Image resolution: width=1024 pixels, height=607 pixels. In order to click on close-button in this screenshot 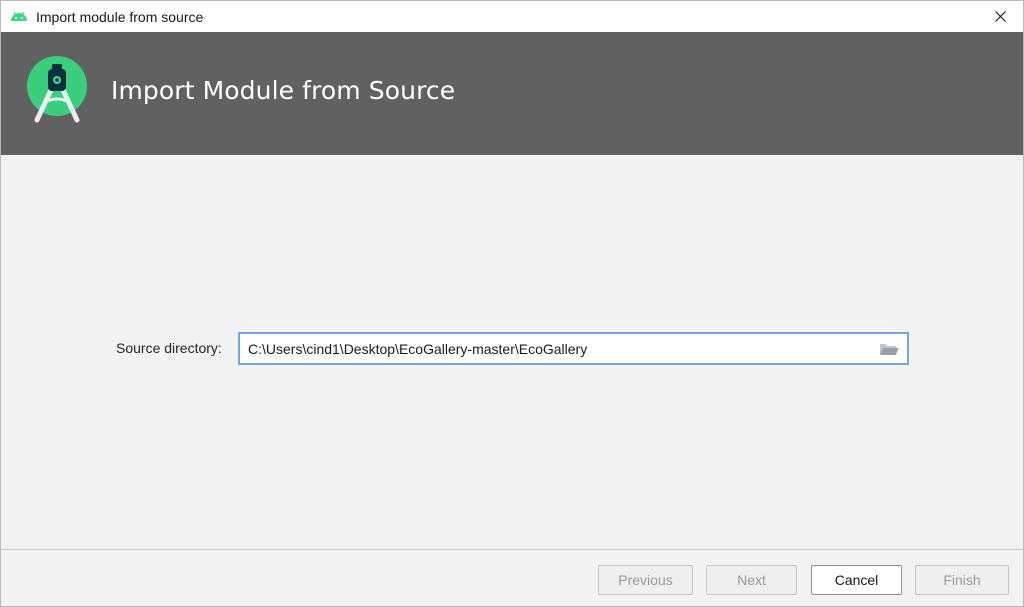, I will do `click(1000, 16)`.